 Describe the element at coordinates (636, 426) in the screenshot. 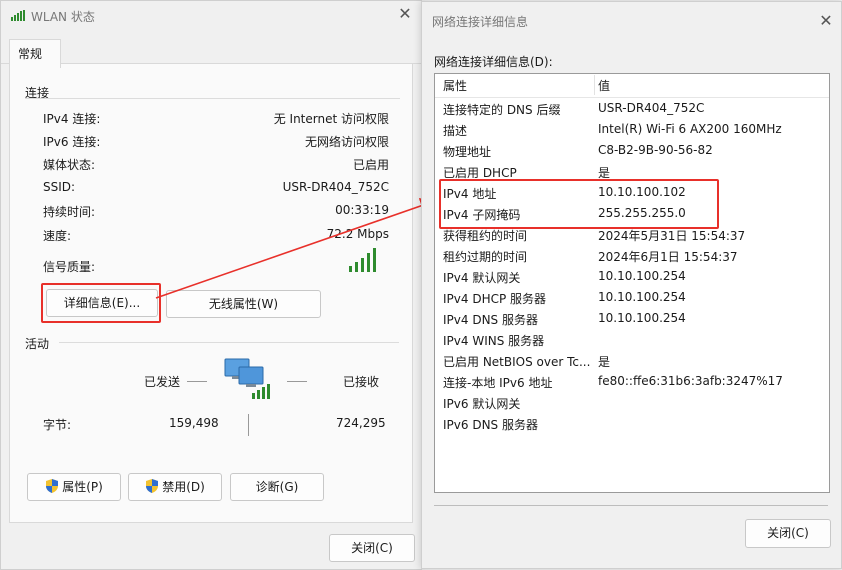

I see `list-item: IPv6 DNS 服务器` at that location.